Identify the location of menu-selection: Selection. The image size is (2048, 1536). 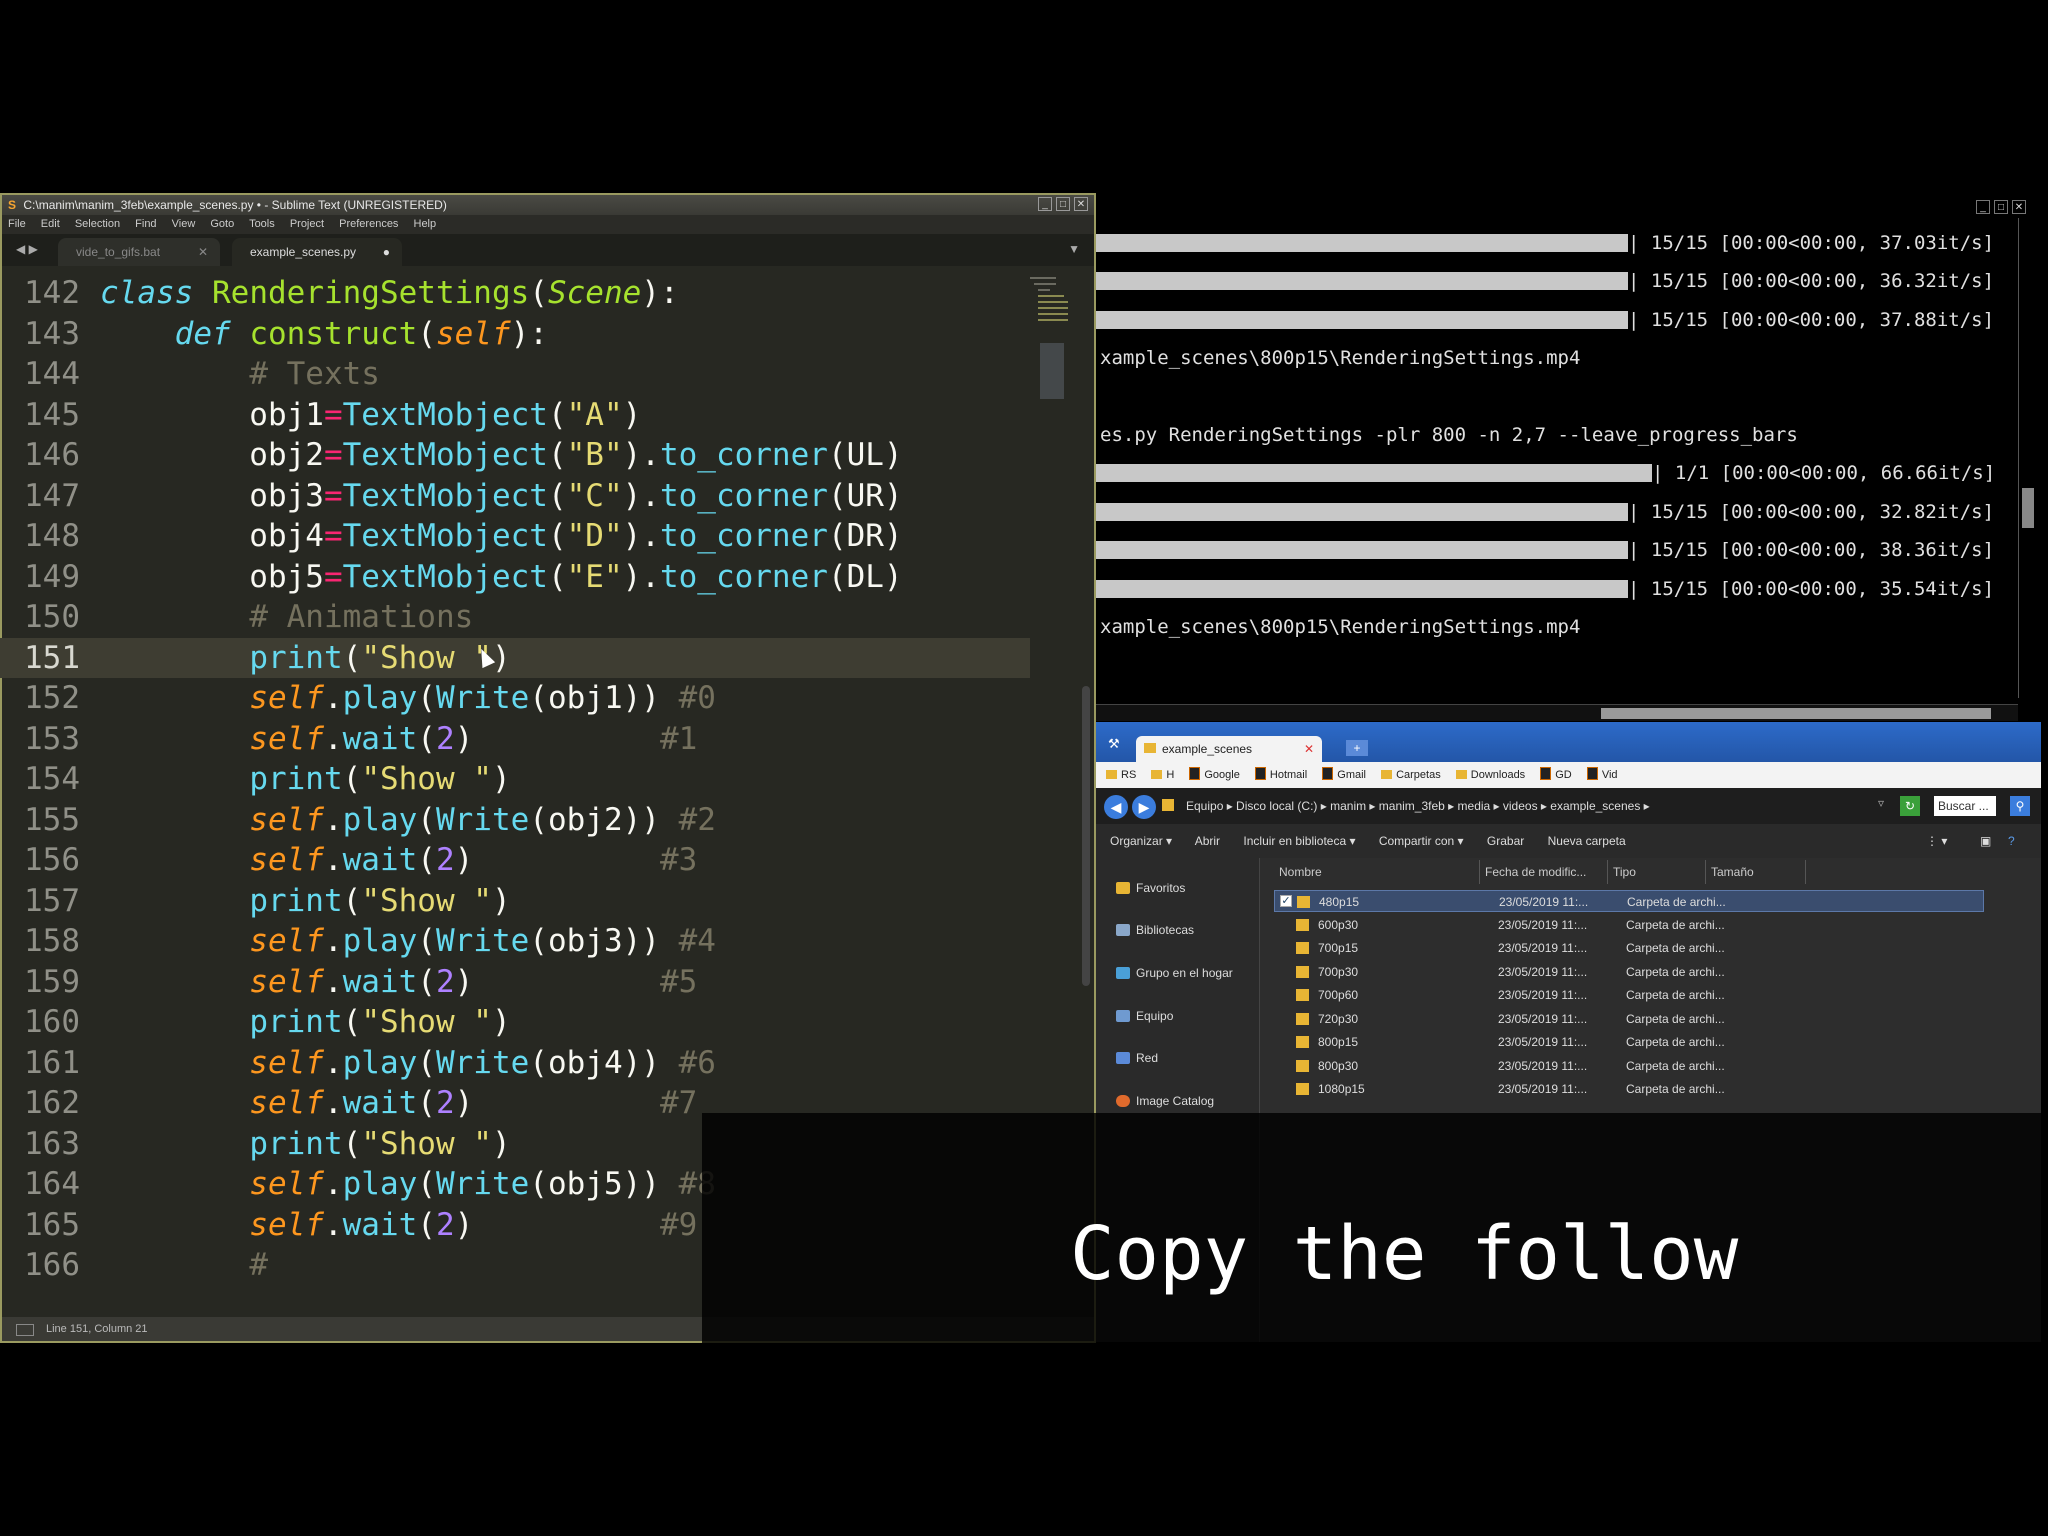
(97, 224).